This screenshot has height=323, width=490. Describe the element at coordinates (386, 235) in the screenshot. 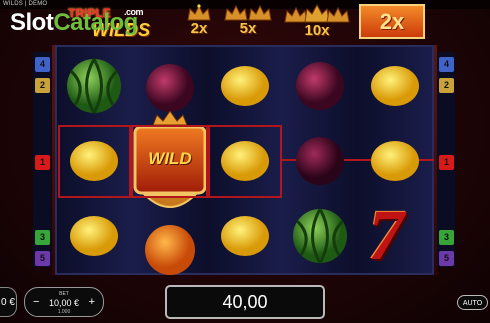

I see `seven-symbol: 7` at that location.